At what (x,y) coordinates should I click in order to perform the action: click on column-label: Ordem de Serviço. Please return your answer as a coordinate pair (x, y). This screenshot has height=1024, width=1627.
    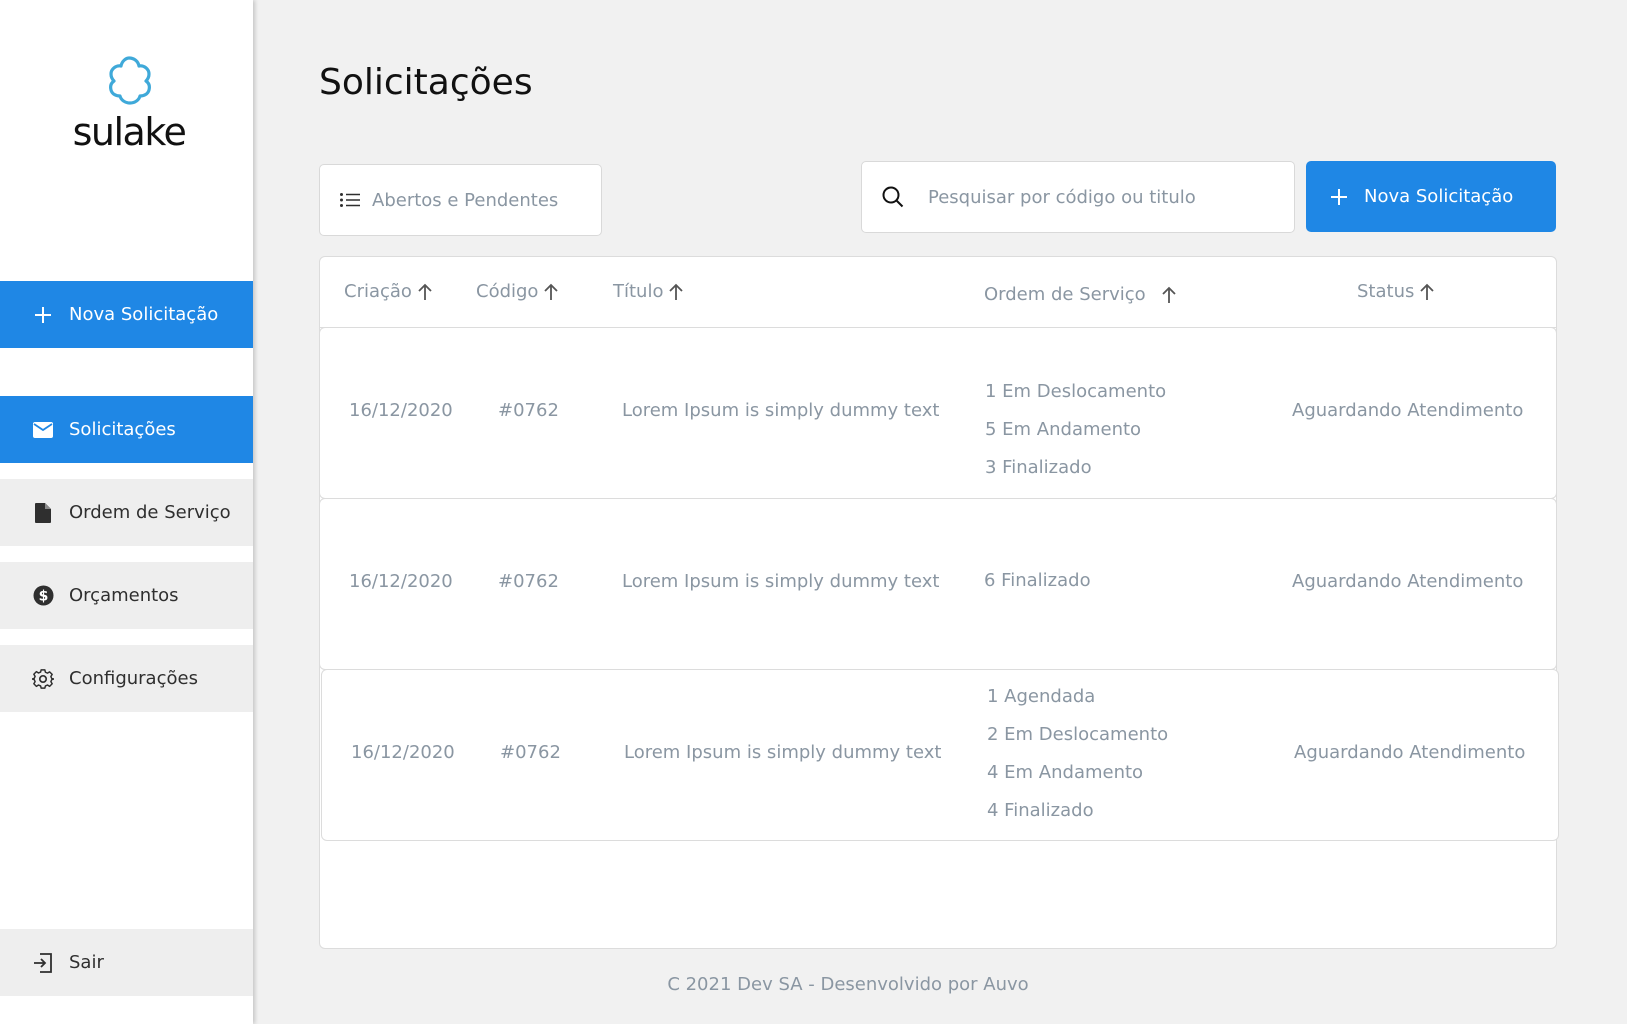
    Looking at the image, I should click on (1065, 294).